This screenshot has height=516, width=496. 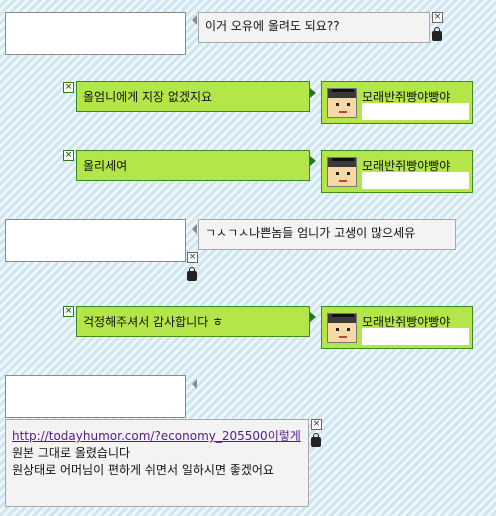 I want to click on my-comment: 올엄니에게 지장 없겠지요, so click(x=193, y=96).